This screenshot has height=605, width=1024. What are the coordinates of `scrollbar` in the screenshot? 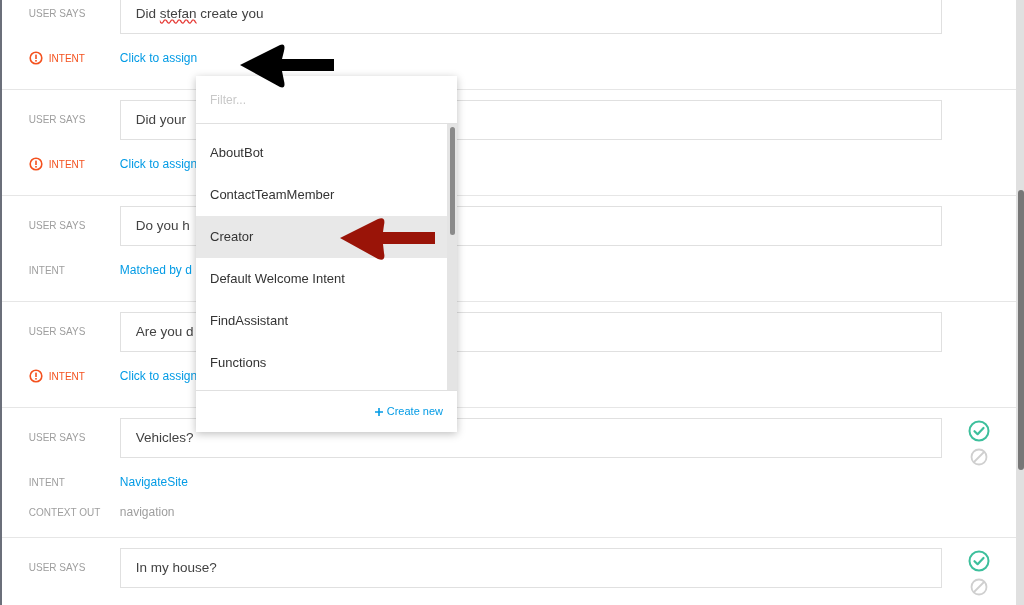 It's located at (1019, 302).